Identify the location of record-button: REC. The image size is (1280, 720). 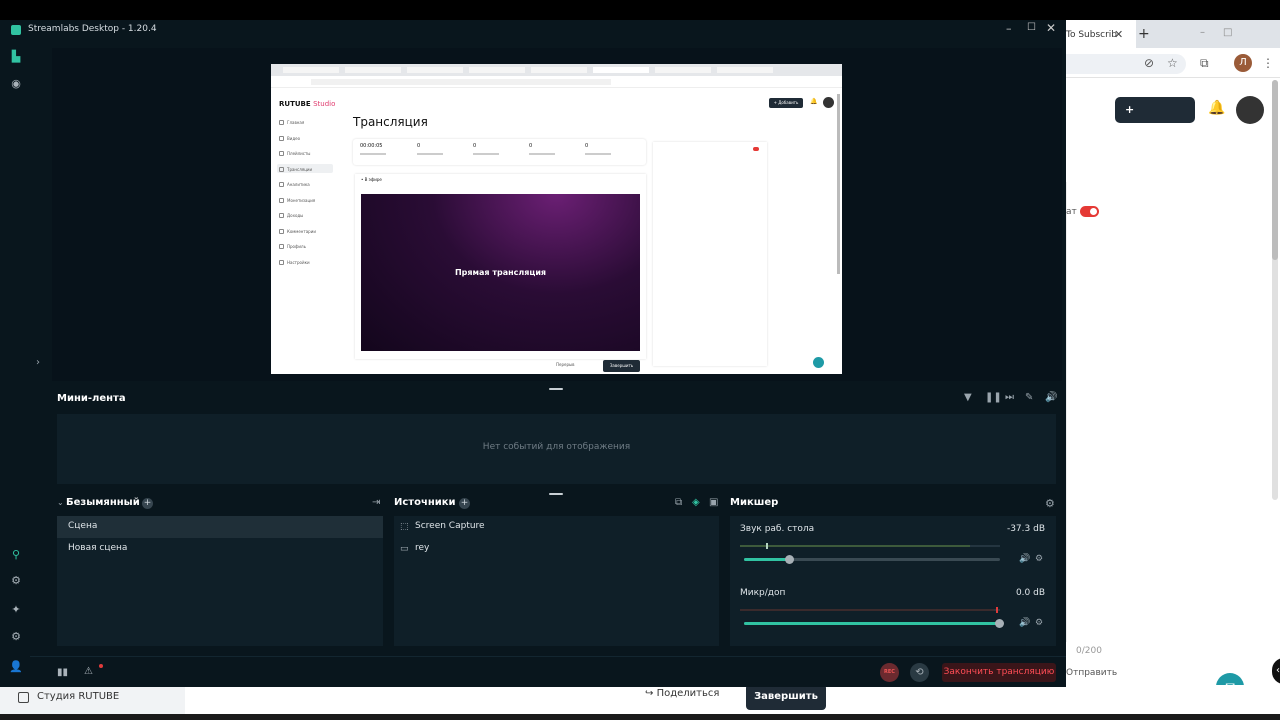
(889, 672).